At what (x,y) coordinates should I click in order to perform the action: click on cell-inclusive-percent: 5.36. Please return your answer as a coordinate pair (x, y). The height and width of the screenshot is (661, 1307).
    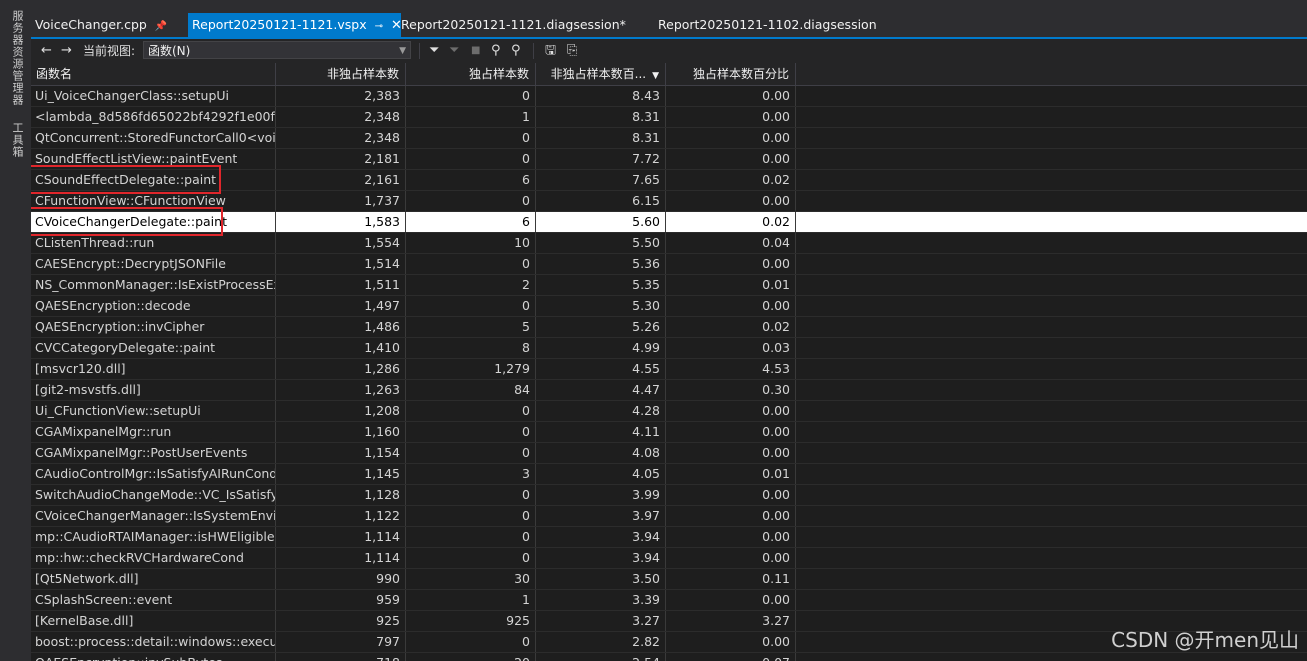
    Looking at the image, I should click on (601, 264).